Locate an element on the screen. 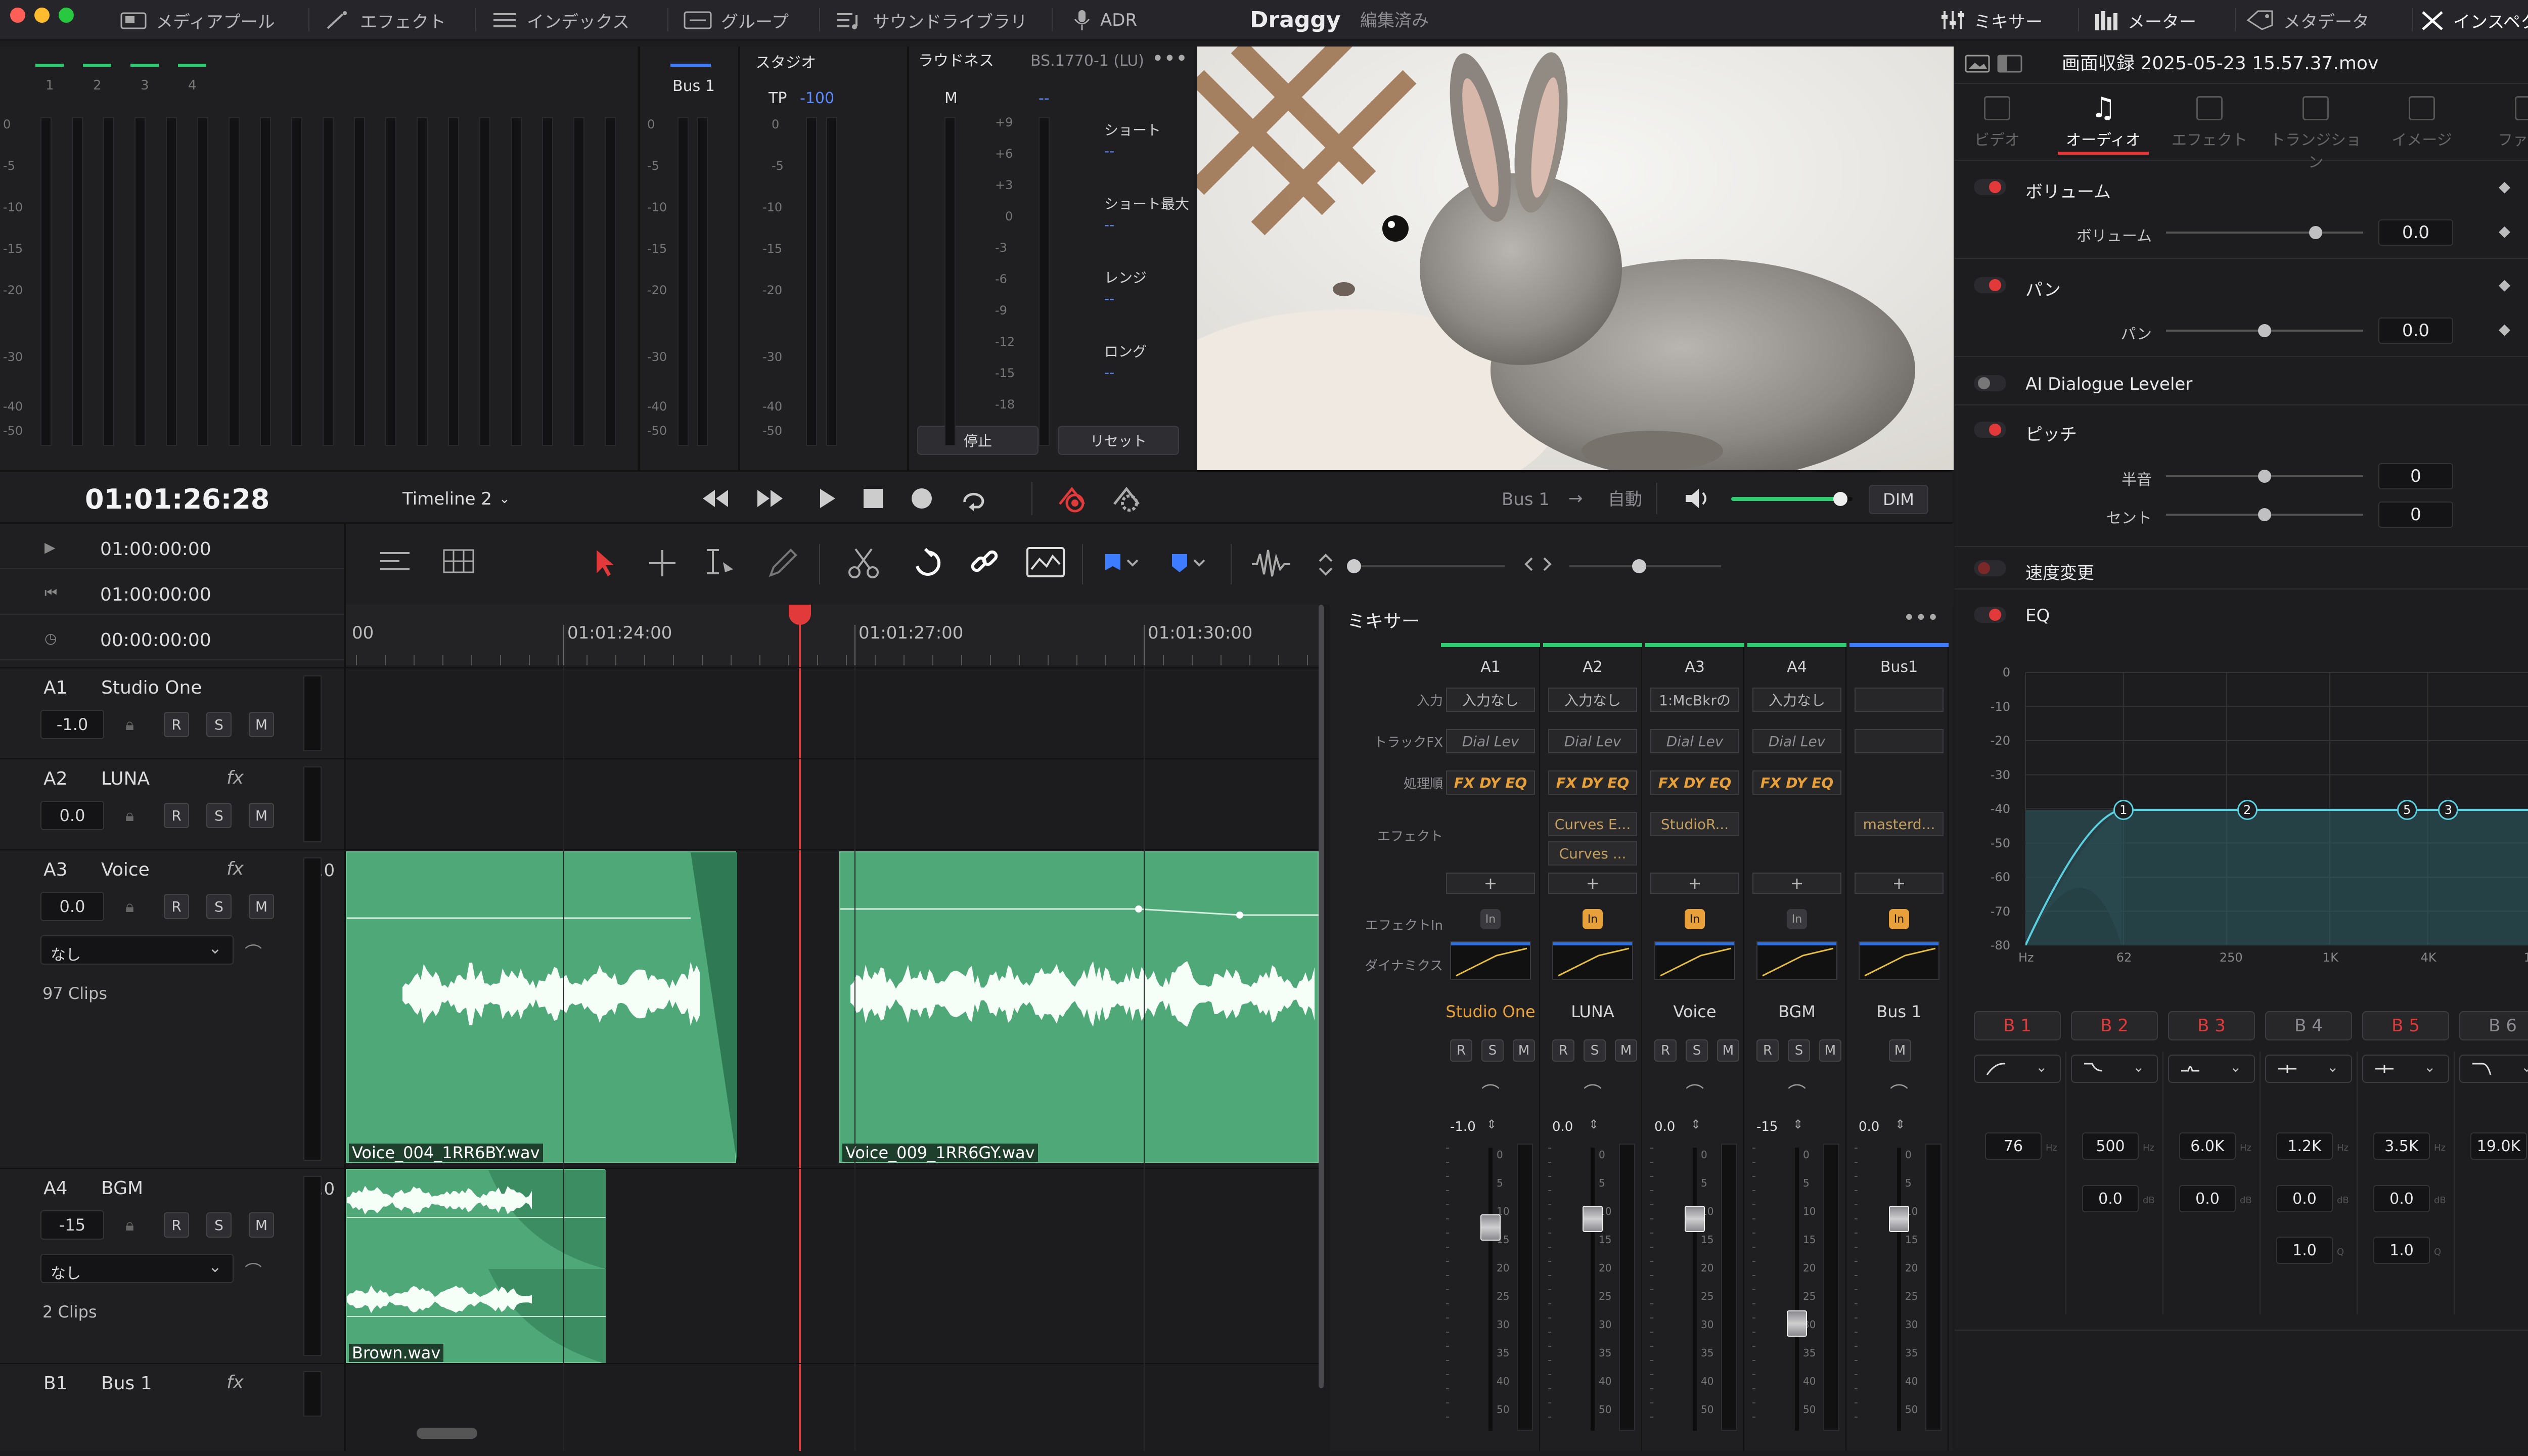  eq-band-handle: 5 is located at coordinates (2407, 810).